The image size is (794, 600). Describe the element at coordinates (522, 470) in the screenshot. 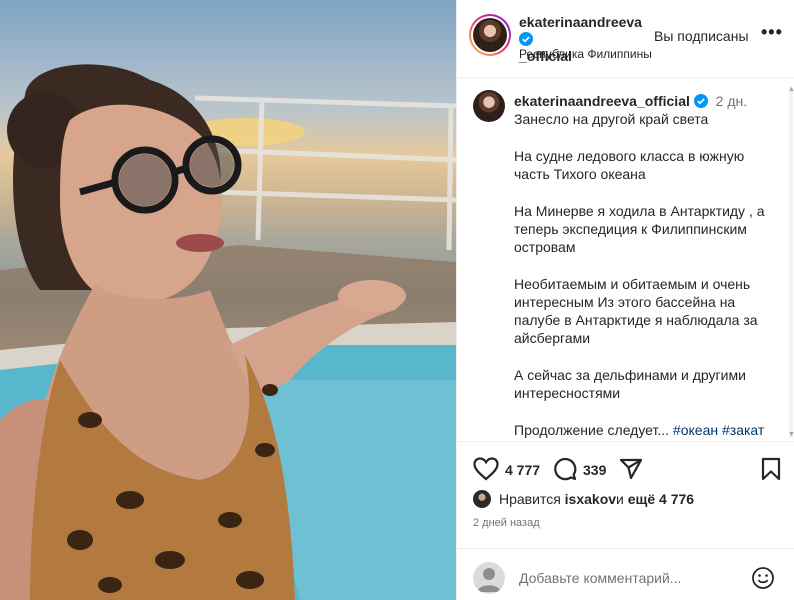

I see `like-count: 4 777` at that location.